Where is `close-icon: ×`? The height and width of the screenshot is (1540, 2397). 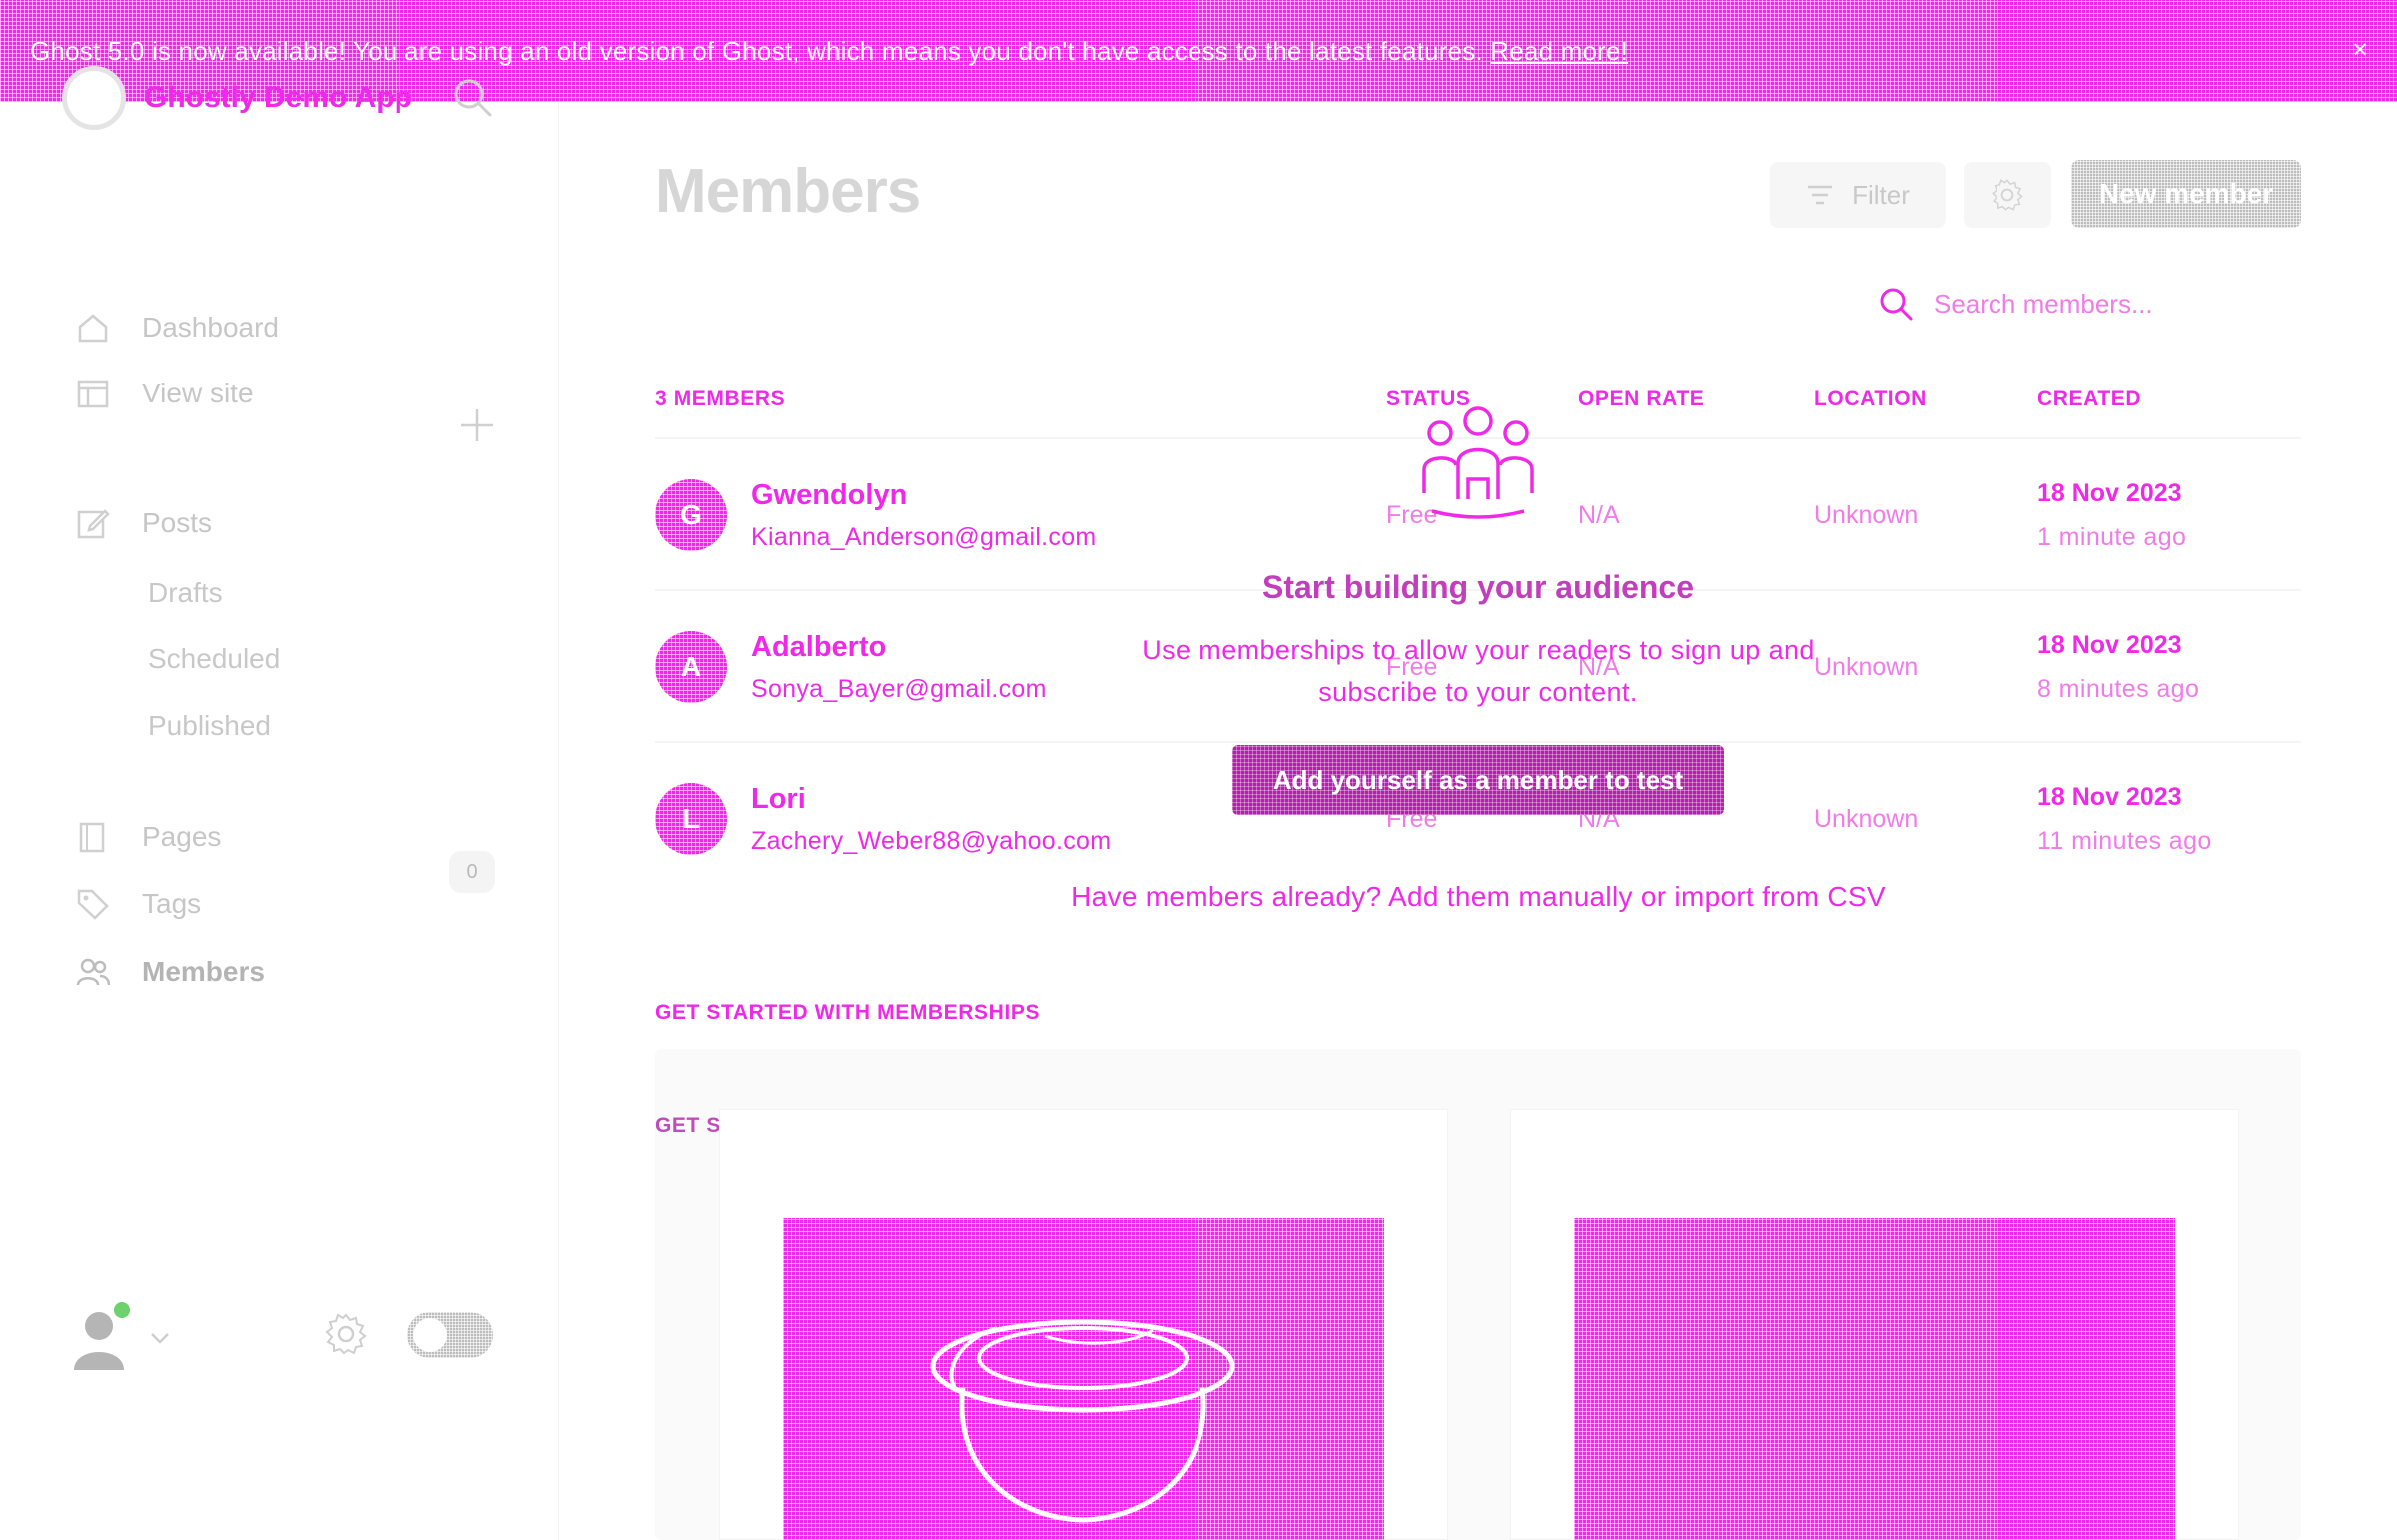
close-icon: × is located at coordinates (2360, 49).